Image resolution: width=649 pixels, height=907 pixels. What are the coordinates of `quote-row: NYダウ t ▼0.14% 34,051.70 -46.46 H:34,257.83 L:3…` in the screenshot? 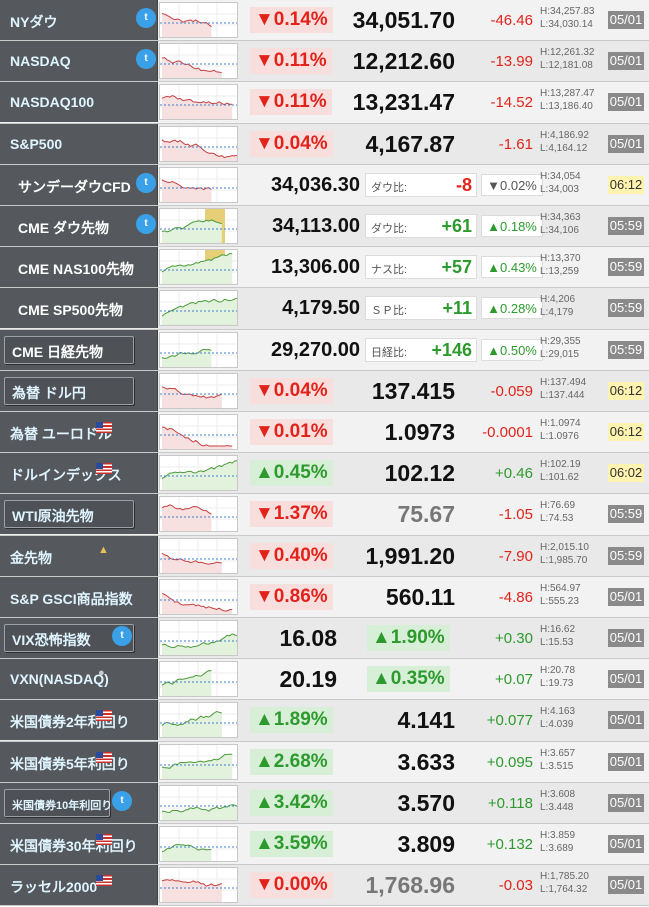 It's located at (324, 21).